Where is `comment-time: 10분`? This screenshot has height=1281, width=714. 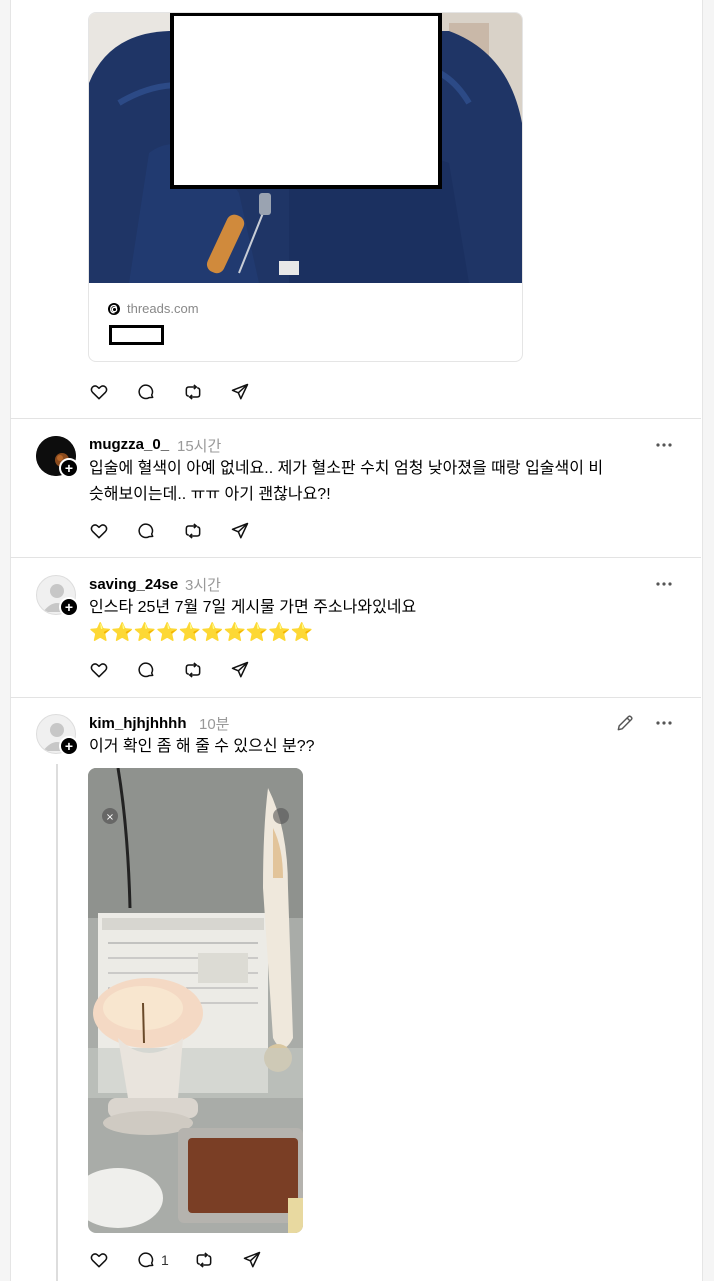 comment-time: 10분 is located at coordinates (214, 723).